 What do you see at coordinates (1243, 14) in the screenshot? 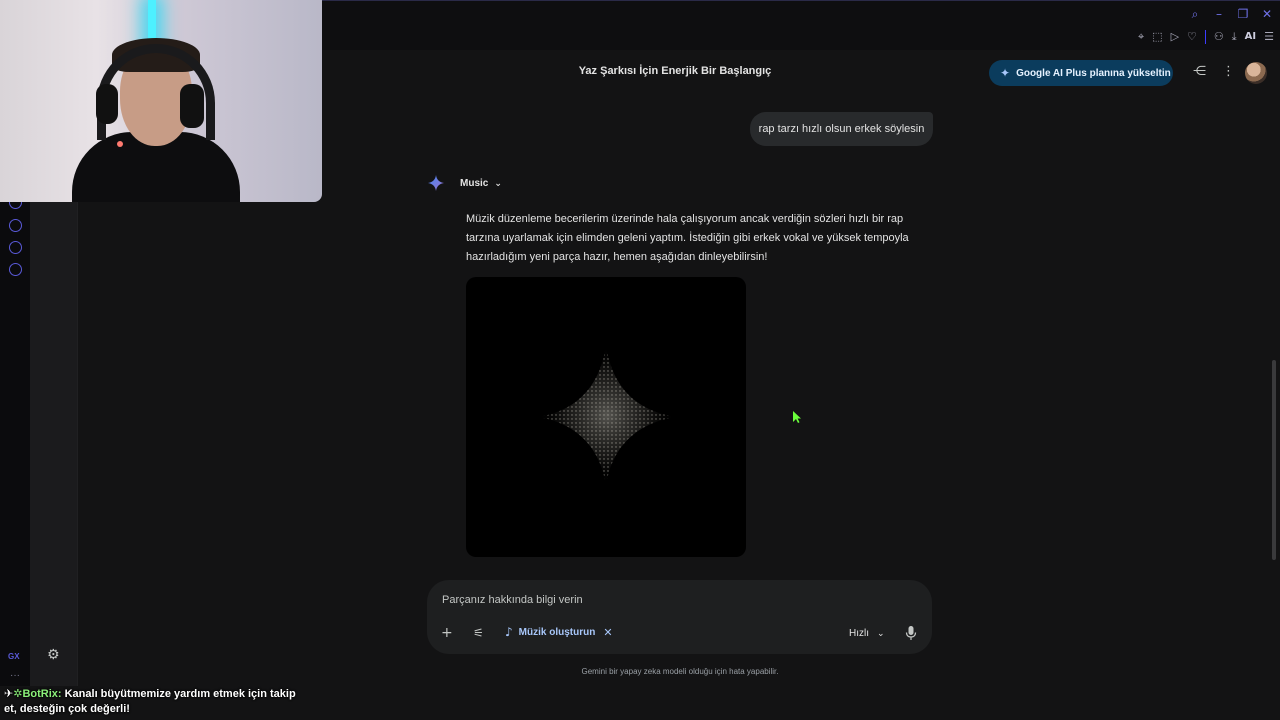
I see `restore-icon: ❐` at bounding box center [1243, 14].